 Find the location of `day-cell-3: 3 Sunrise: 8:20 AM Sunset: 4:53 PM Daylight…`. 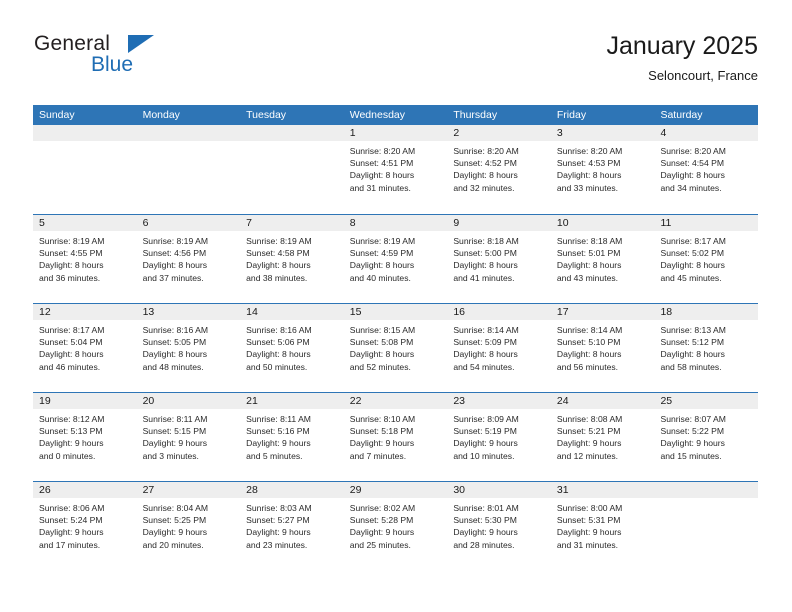

day-cell-3: 3 Sunrise: 8:20 AM Sunset: 4:53 PM Daylight… is located at coordinates (602, 169).